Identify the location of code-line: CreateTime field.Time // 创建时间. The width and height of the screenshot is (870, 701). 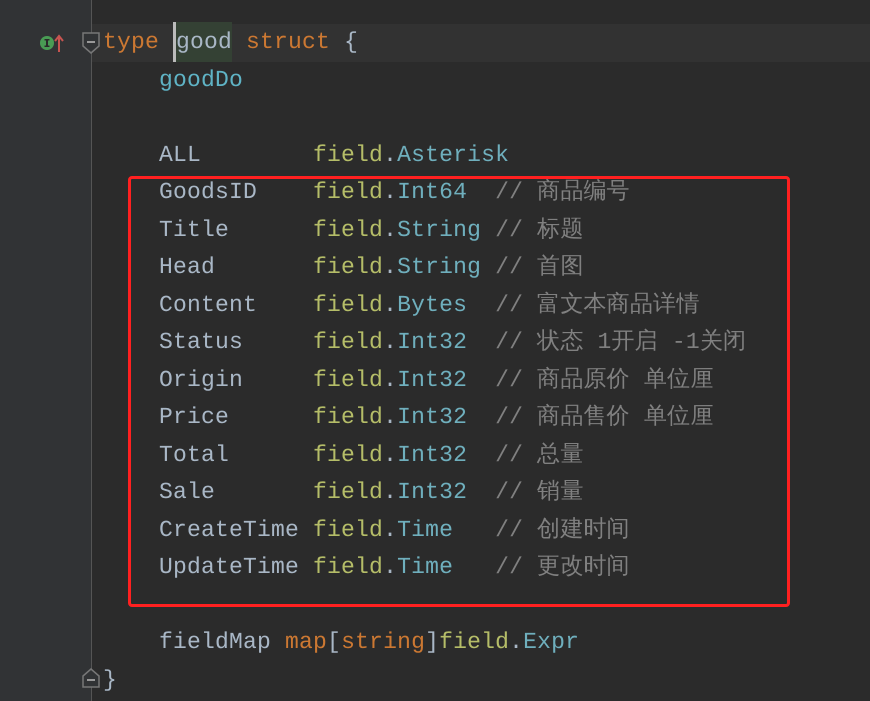
(394, 530).